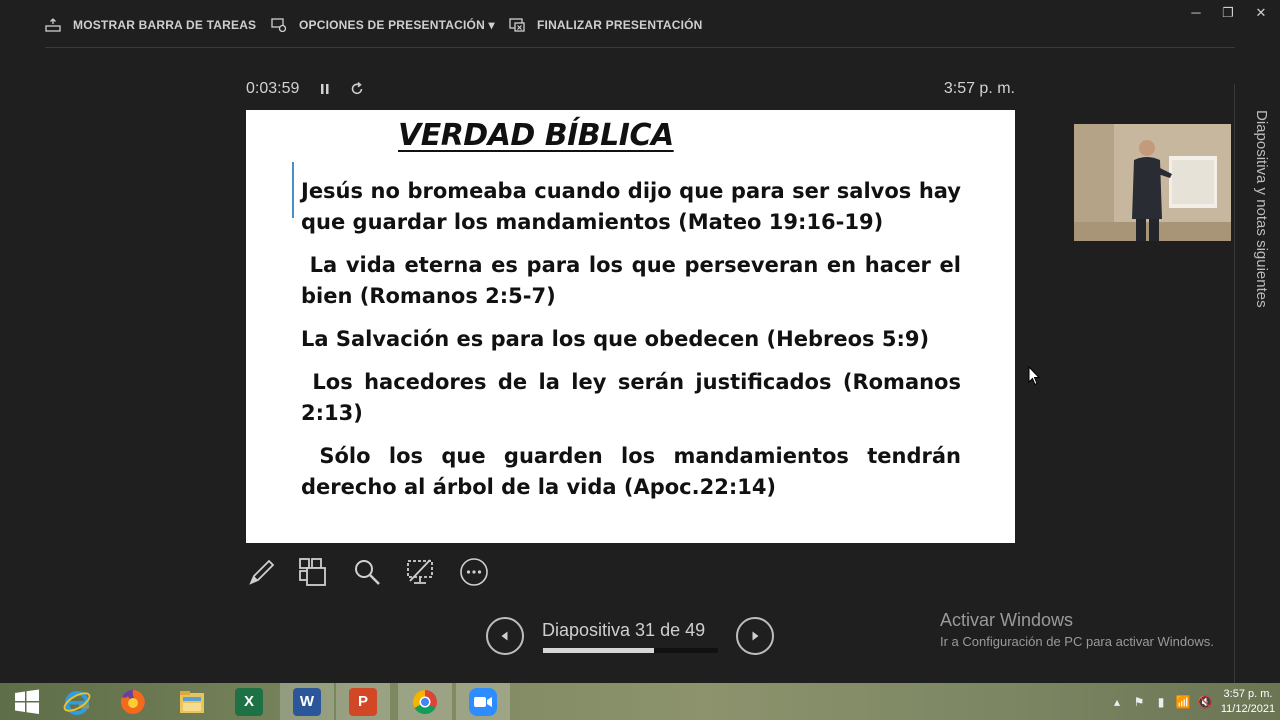 This screenshot has height=720, width=1280. What do you see at coordinates (1183, 701) in the screenshot?
I see `network-icon: 📶` at bounding box center [1183, 701].